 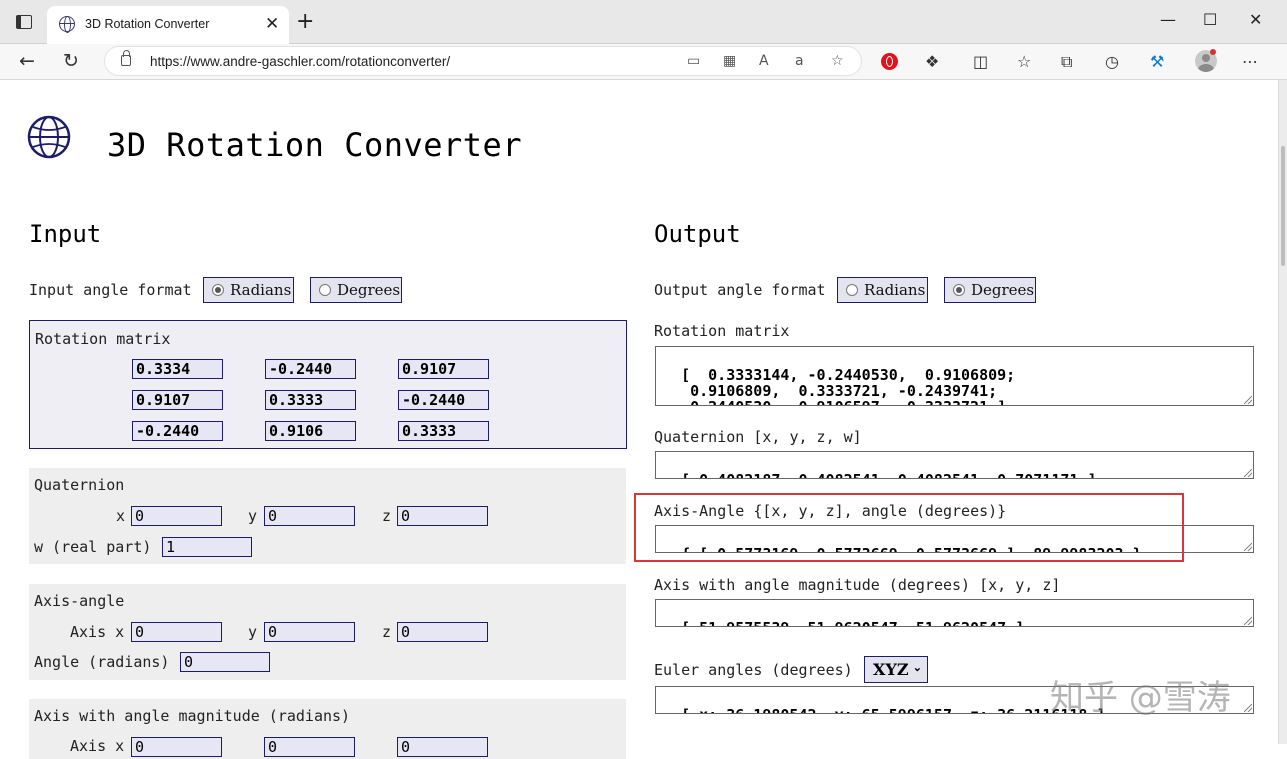 What do you see at coordinates (1282, 412) in the screenshot?
I see `scrollbar` at bounding box center [1282, 412].